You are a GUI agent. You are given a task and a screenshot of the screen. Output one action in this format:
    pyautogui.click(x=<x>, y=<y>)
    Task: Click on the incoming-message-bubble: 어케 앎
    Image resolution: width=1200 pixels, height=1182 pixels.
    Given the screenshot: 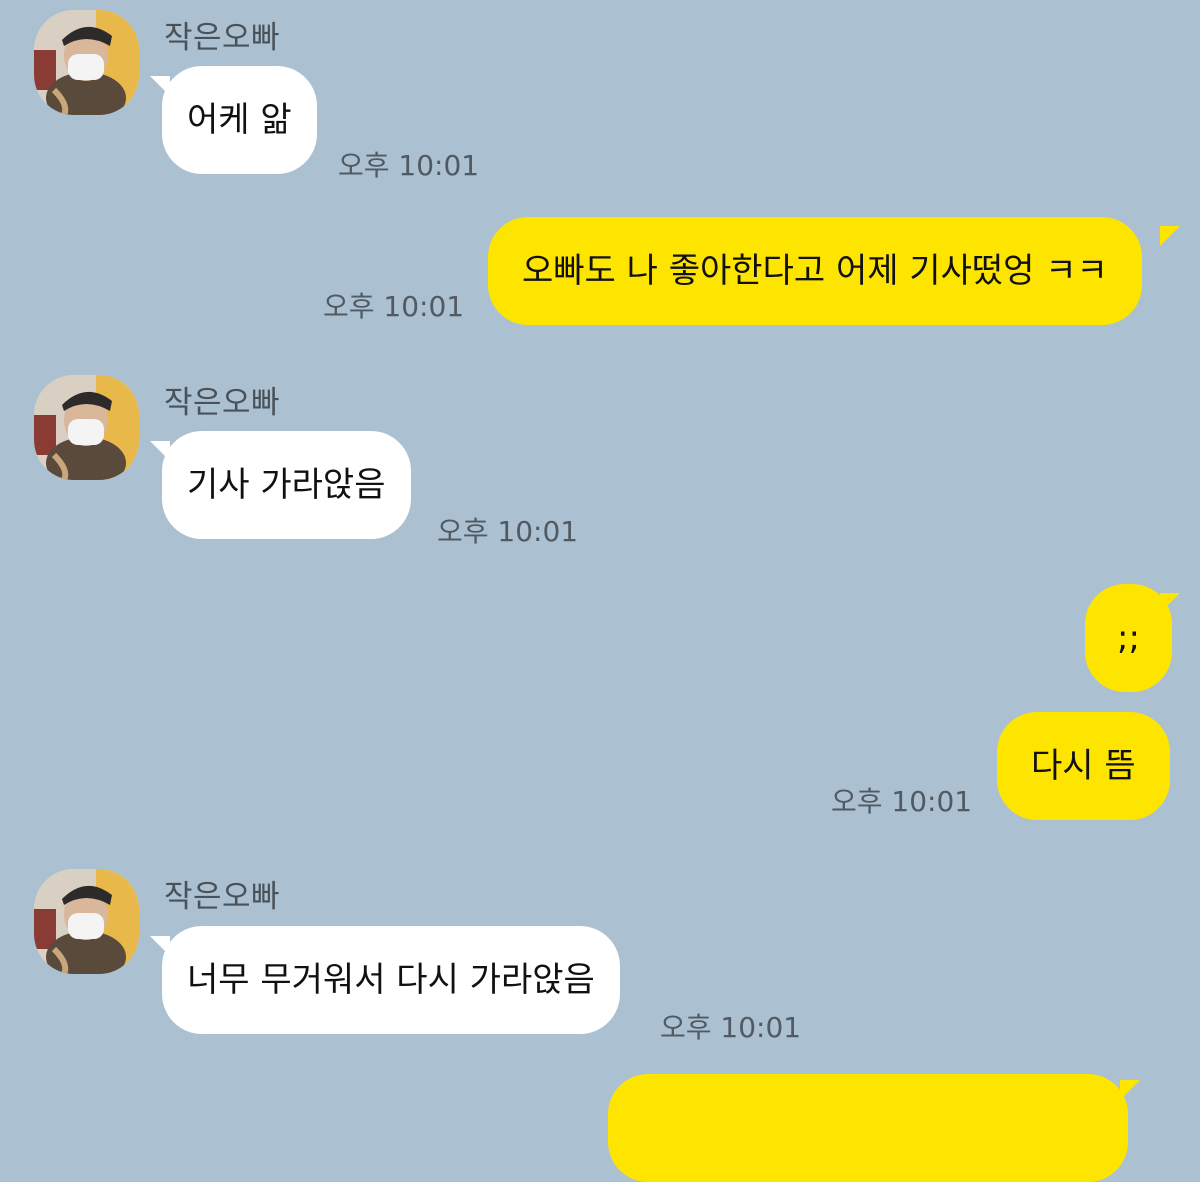 What is the action you would take?
    pyautogui.click(x=239, y=120)
    